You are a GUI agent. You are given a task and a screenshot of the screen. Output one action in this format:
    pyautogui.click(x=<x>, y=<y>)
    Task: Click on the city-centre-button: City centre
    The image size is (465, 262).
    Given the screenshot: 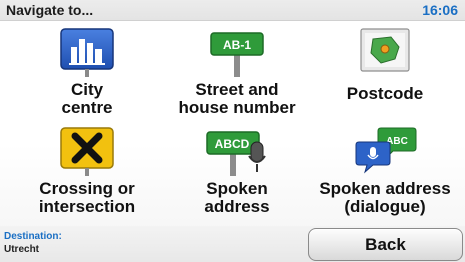 What is the action you would take?
    pyautogui.click(x=87, y=75)
    